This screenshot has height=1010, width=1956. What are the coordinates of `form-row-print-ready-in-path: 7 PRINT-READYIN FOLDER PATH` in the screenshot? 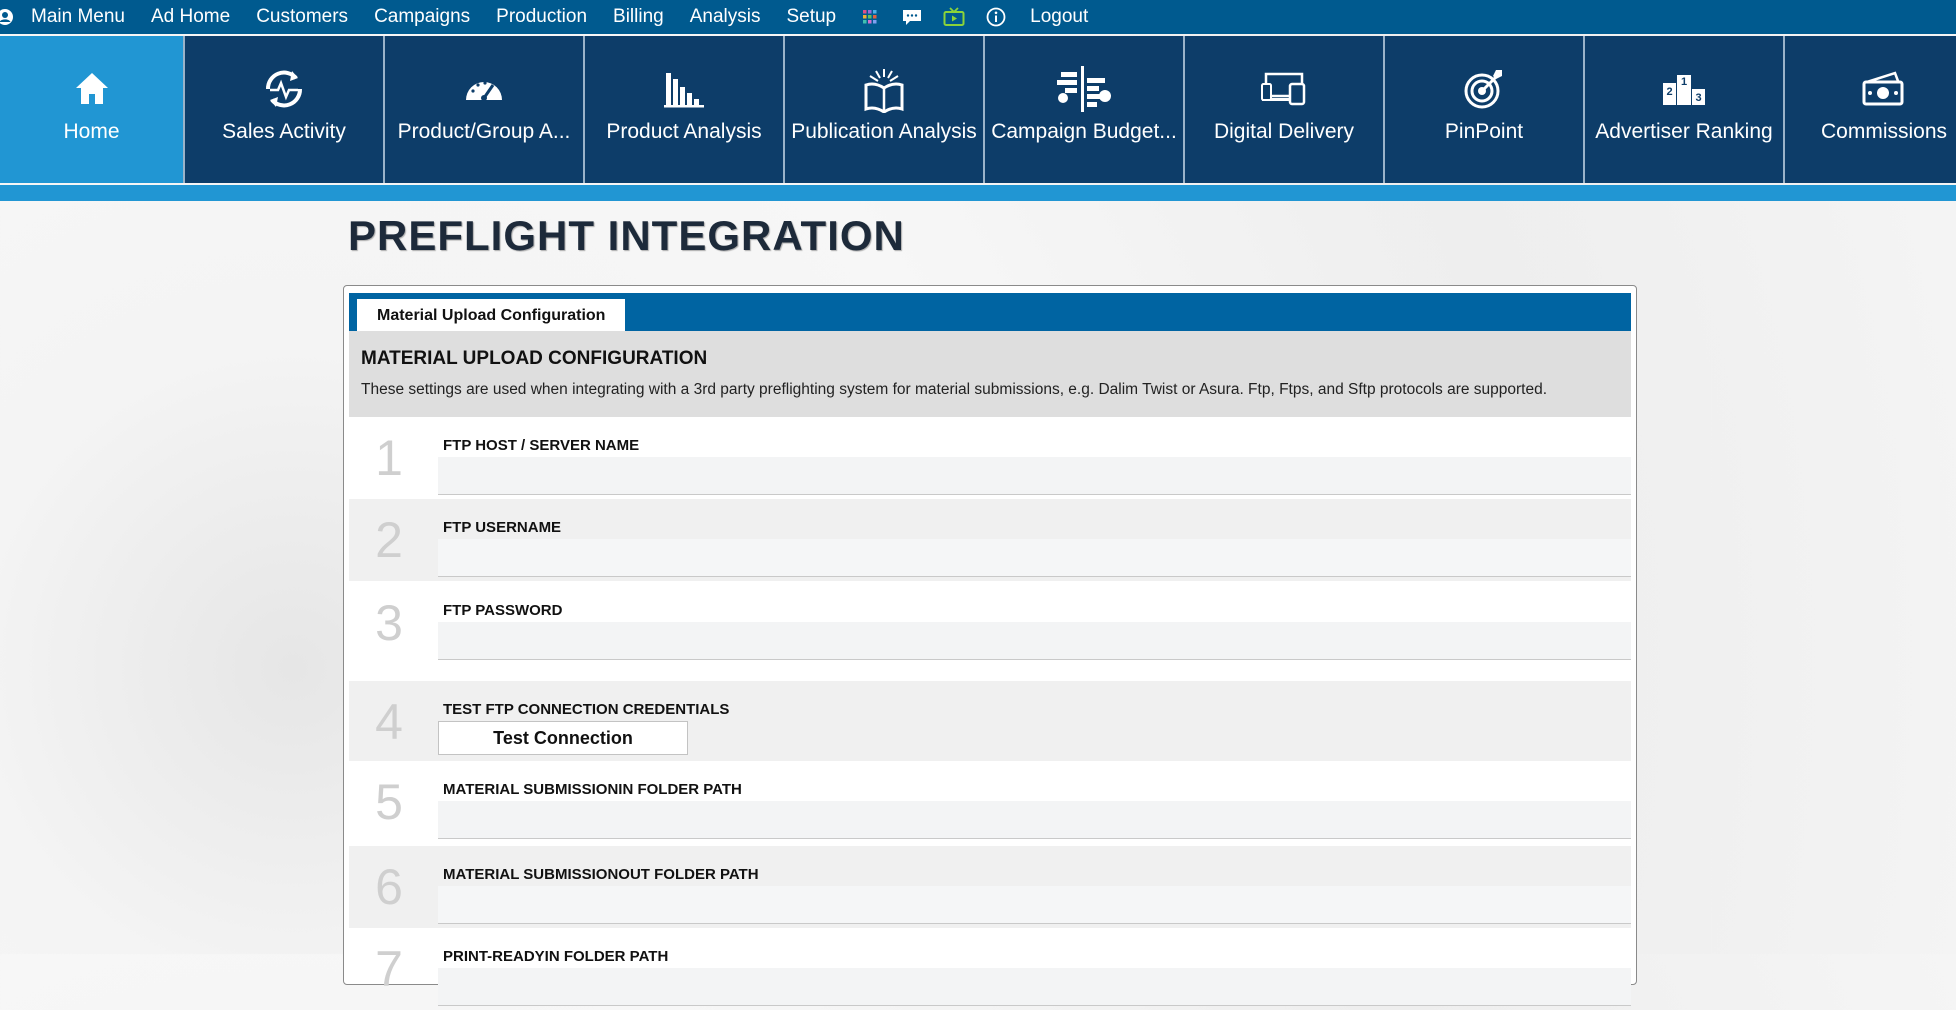 It's located at (990, 969).